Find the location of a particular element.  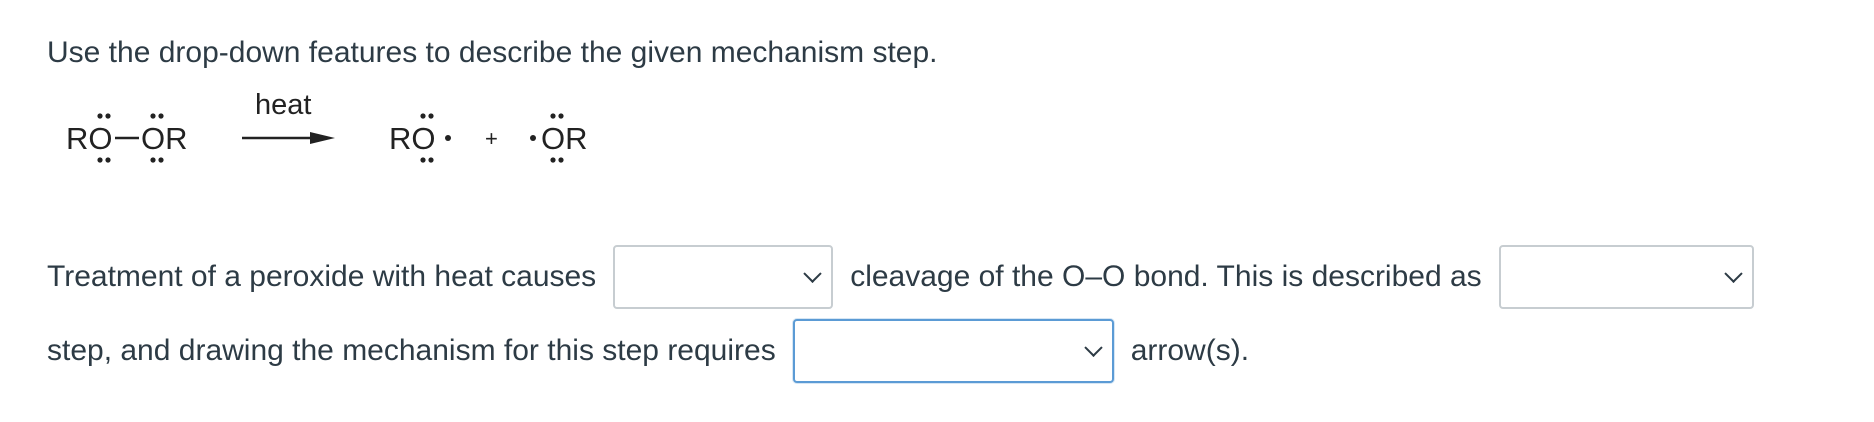

step-type-dropdown is located at coordinates (1626, 277).